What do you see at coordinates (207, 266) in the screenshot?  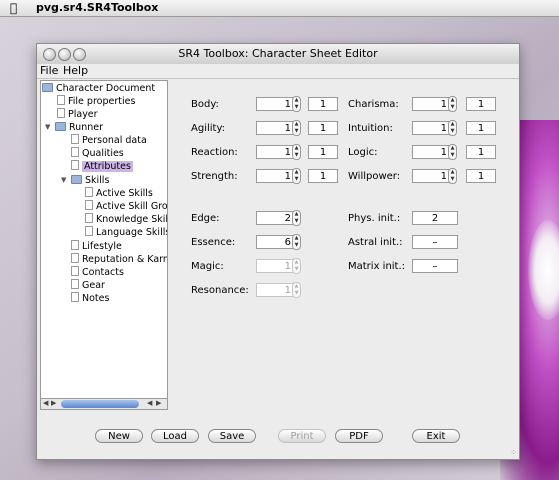 I see `magic-label: Magic:` at bounding box center [207, 266].